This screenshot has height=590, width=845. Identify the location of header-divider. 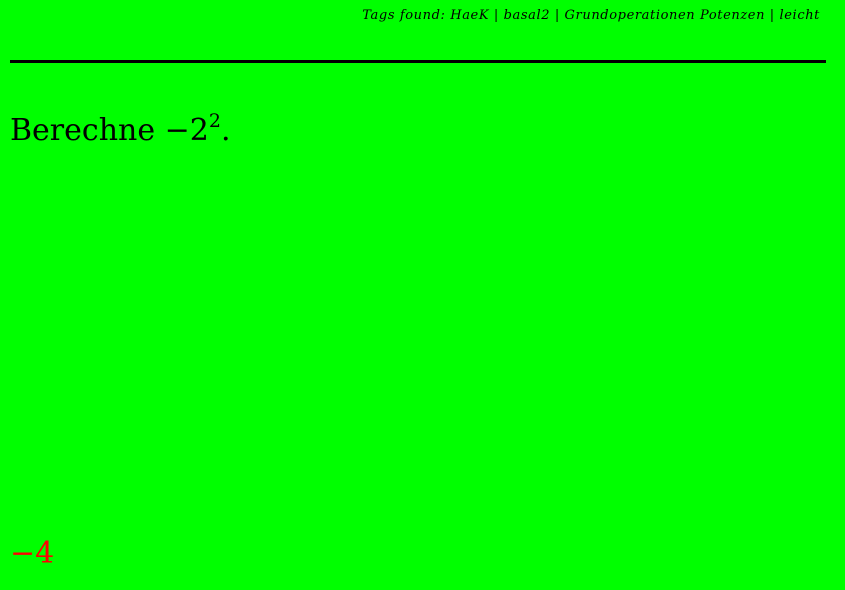
(418, 61).